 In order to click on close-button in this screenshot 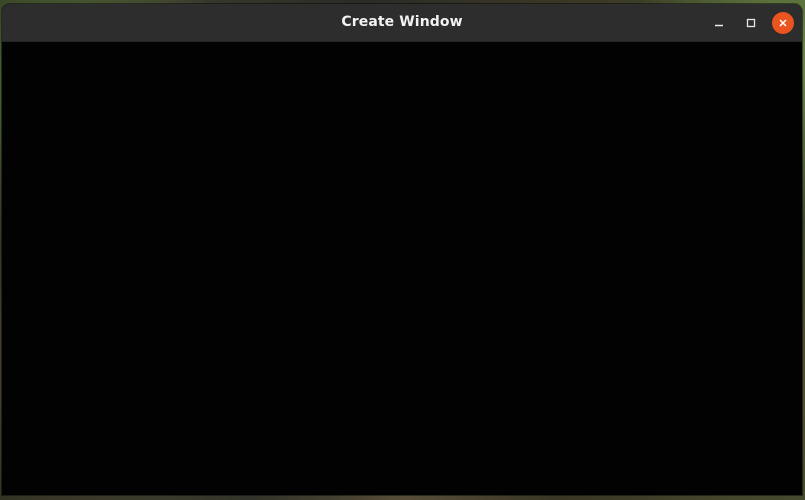, I will do `click(783, 23)`.